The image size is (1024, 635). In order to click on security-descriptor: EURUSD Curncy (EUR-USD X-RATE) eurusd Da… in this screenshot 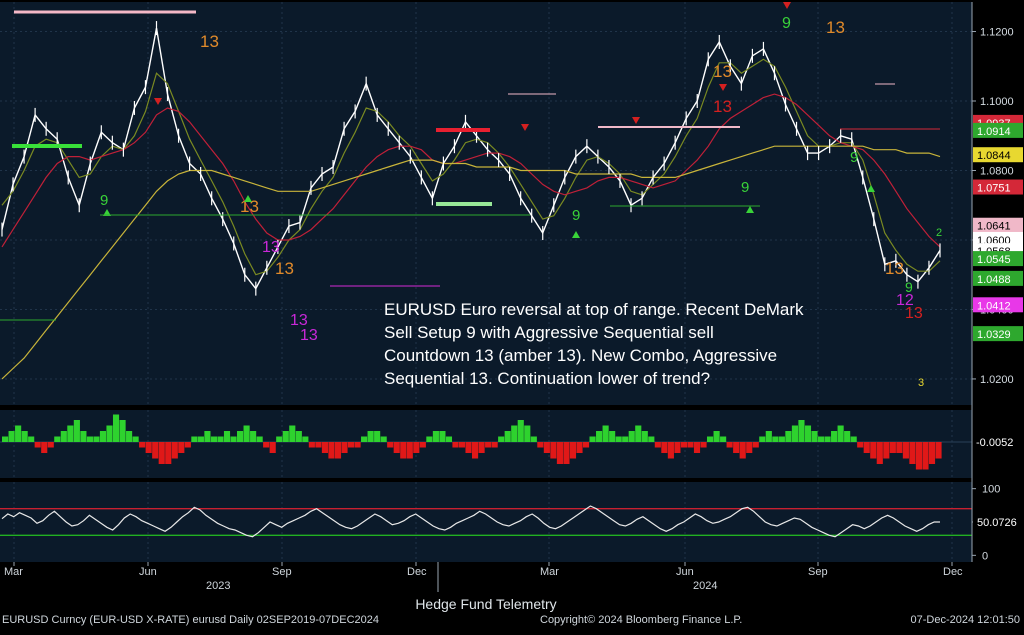, I will do `click(190, 620)`.